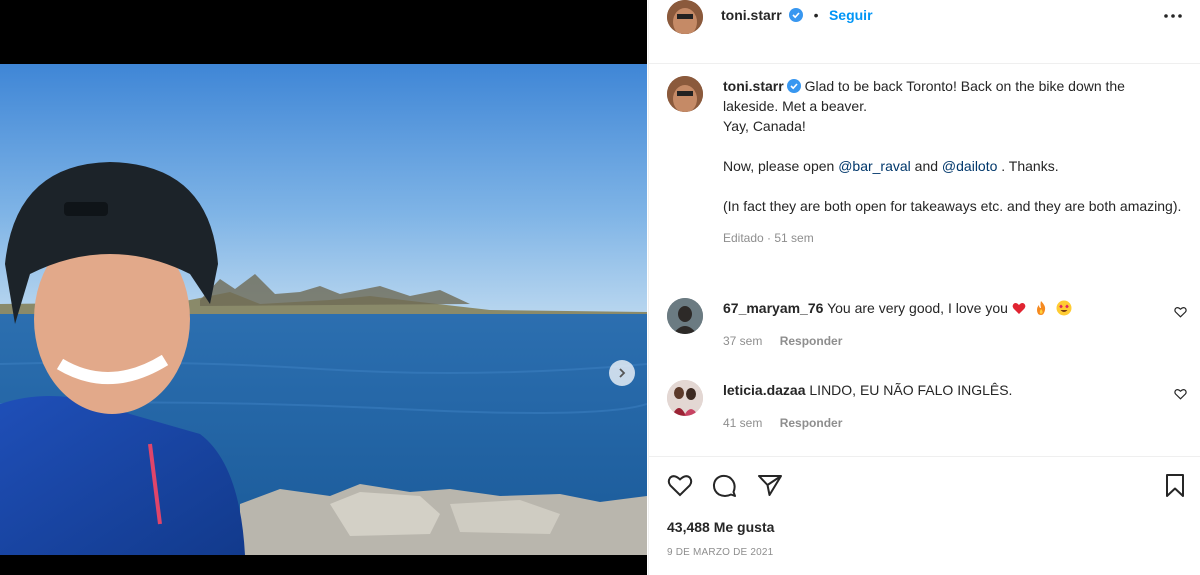 This screenshot has height=575, width=1200. What do you see at coordinates (685, 94) in the screenshot?
I see `caption-avatar` at bounding box center [685, 94].